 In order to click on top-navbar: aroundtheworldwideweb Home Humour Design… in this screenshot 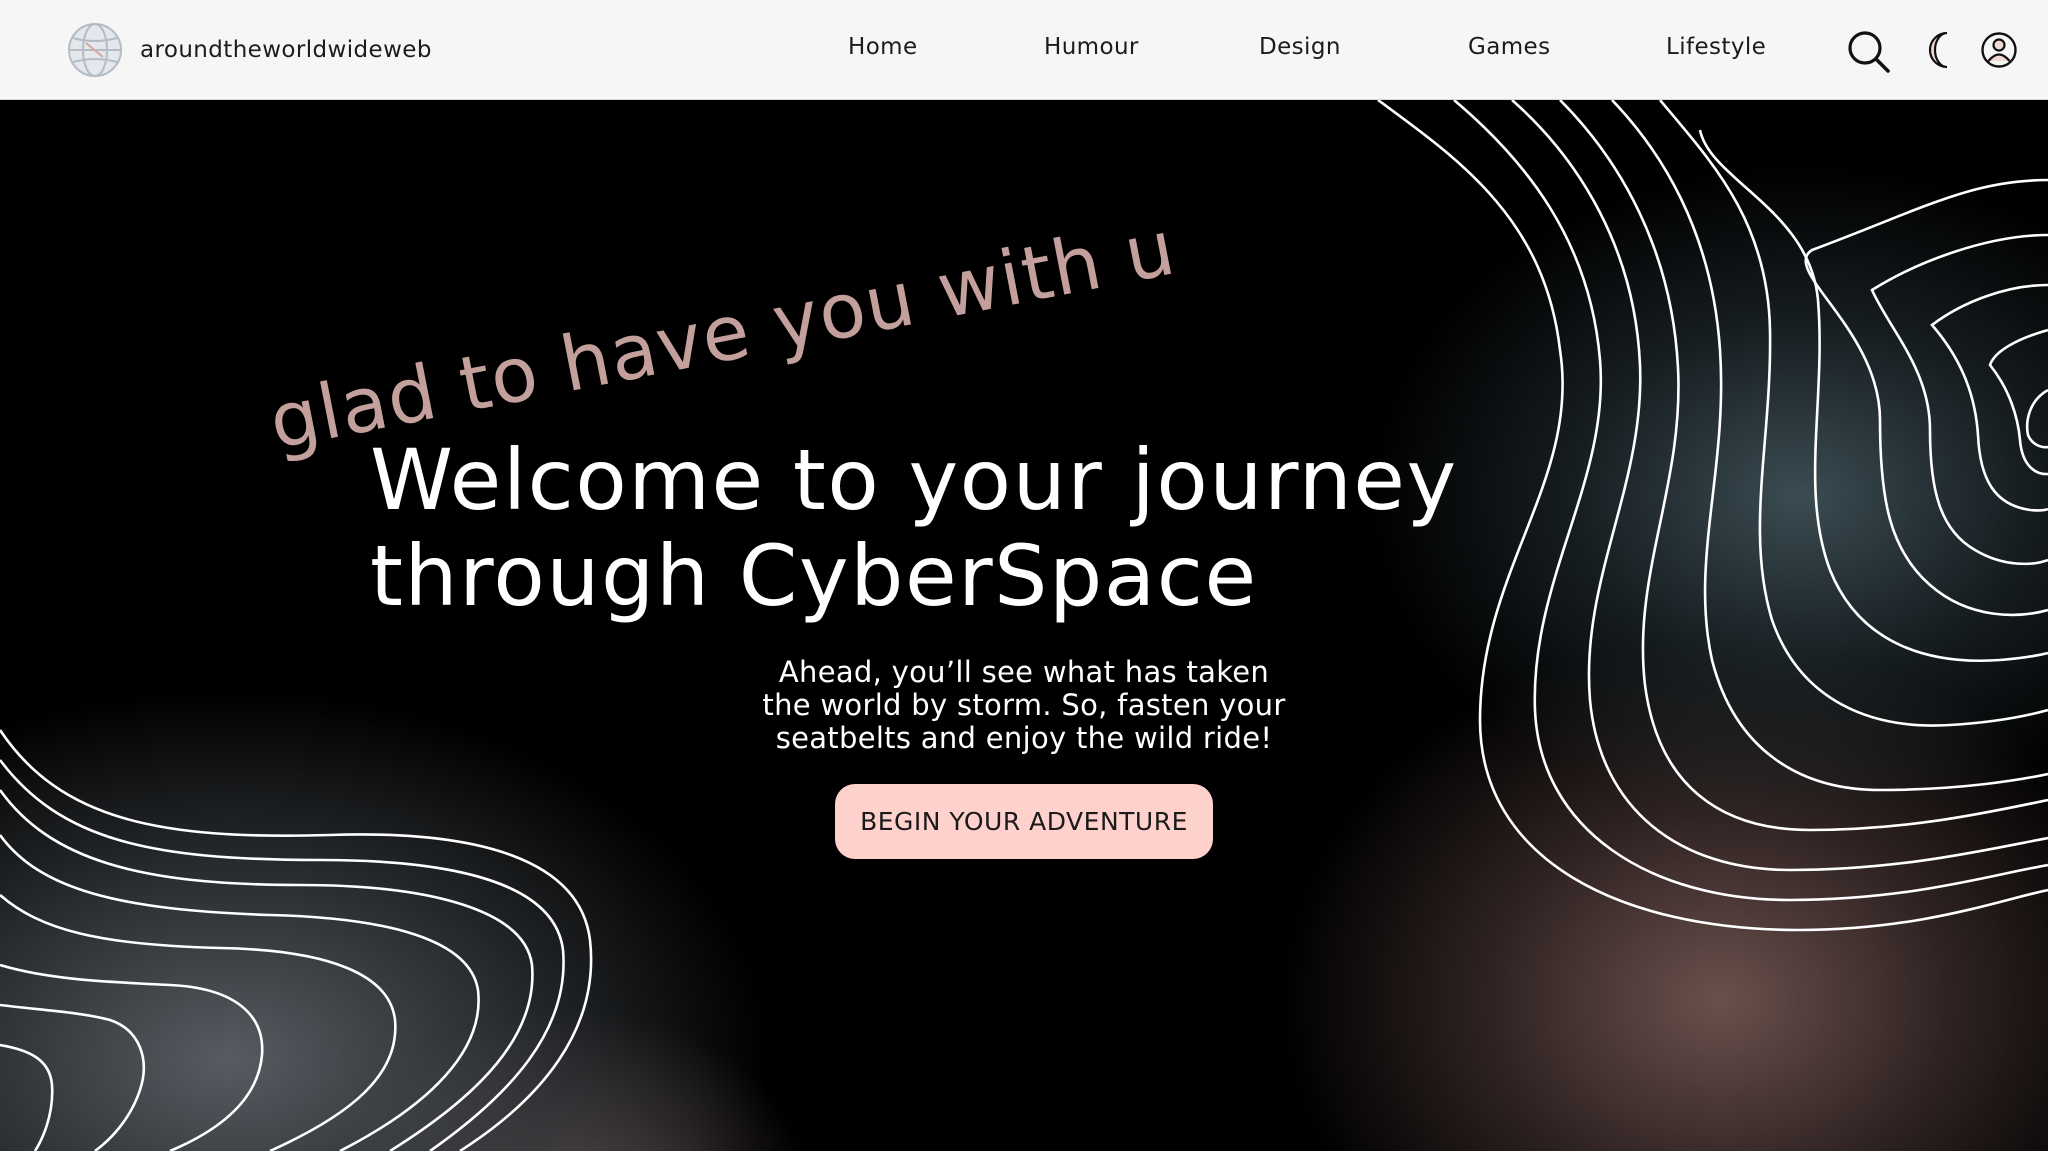, I will do `click(1024, 50)`.